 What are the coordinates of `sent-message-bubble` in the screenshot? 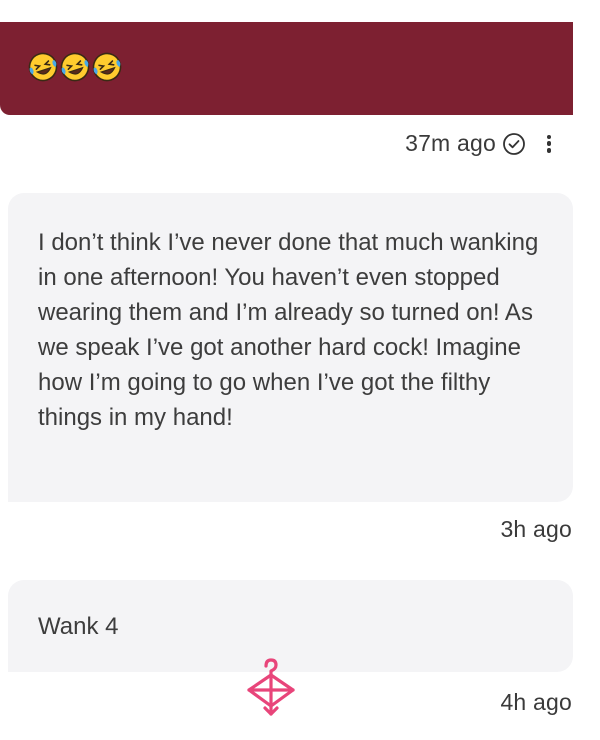 It's located at (286, 68).